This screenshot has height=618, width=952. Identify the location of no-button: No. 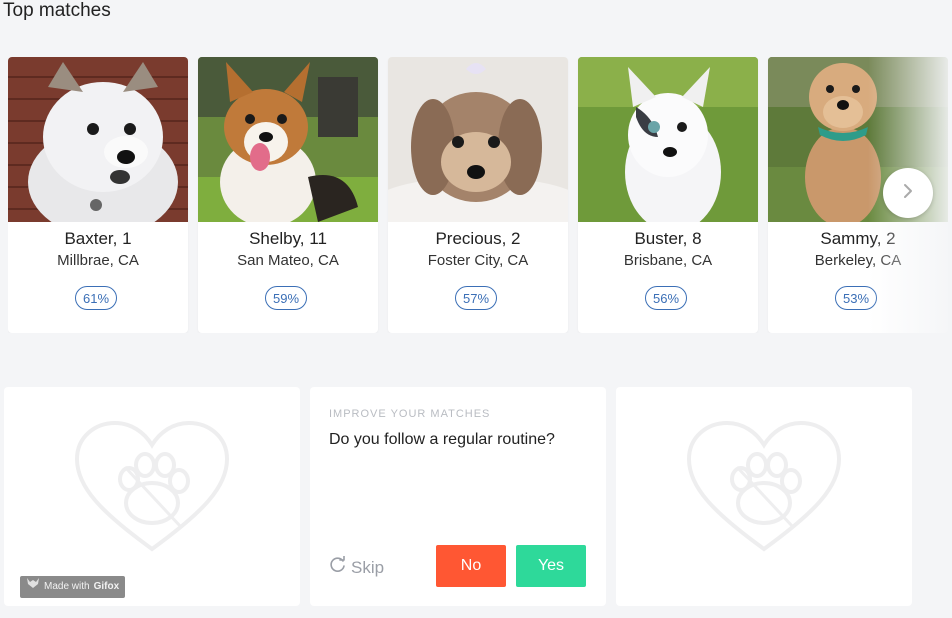
(471, 566).